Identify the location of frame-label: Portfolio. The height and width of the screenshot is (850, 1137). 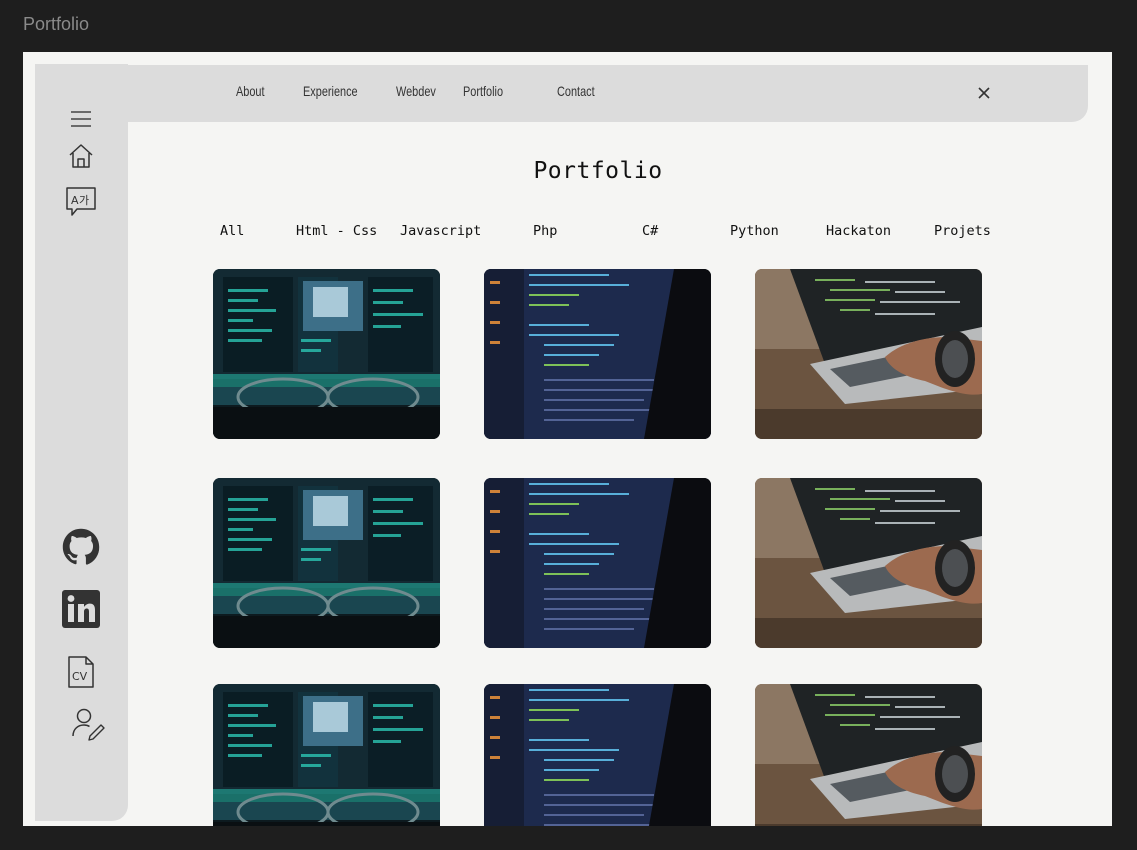
(56, 24).